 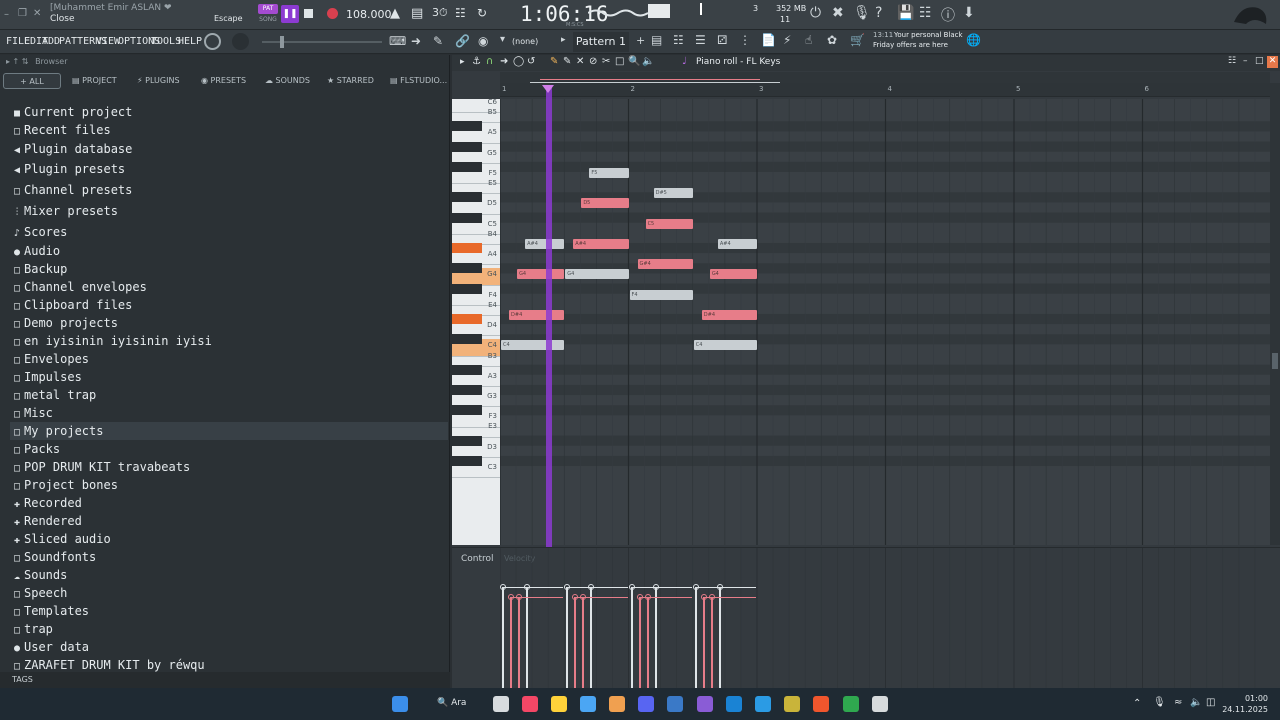 What do you see at coordinates (108, 41) in the screenshot?
I see `menu-view: VIEW` at bounding box center [108, 41].